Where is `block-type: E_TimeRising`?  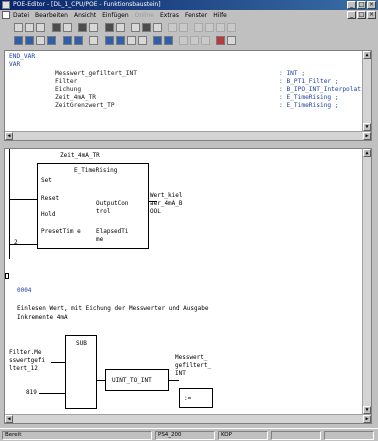
block-type: E_TimeRising is located at coordinates (96, 170).